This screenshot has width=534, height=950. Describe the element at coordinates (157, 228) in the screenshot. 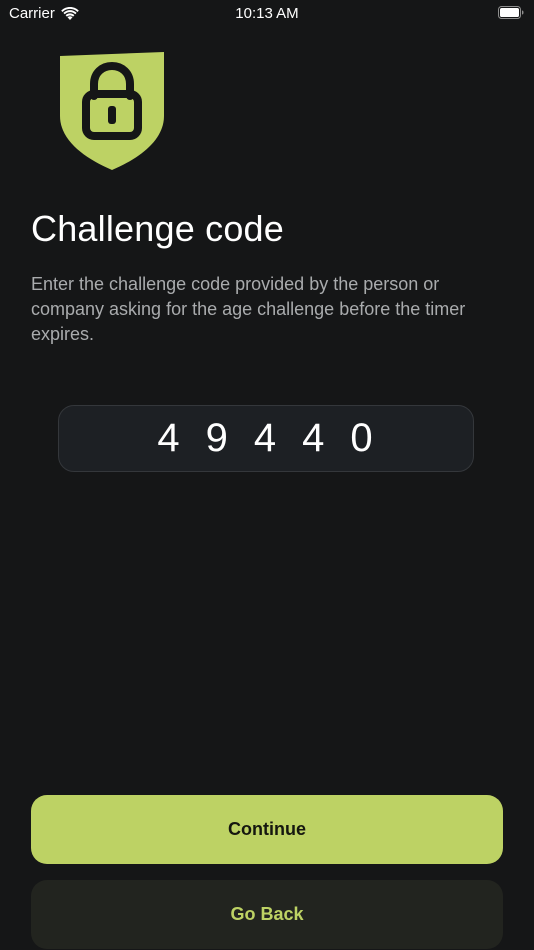

I see `page-title: Challenge code` at that location.